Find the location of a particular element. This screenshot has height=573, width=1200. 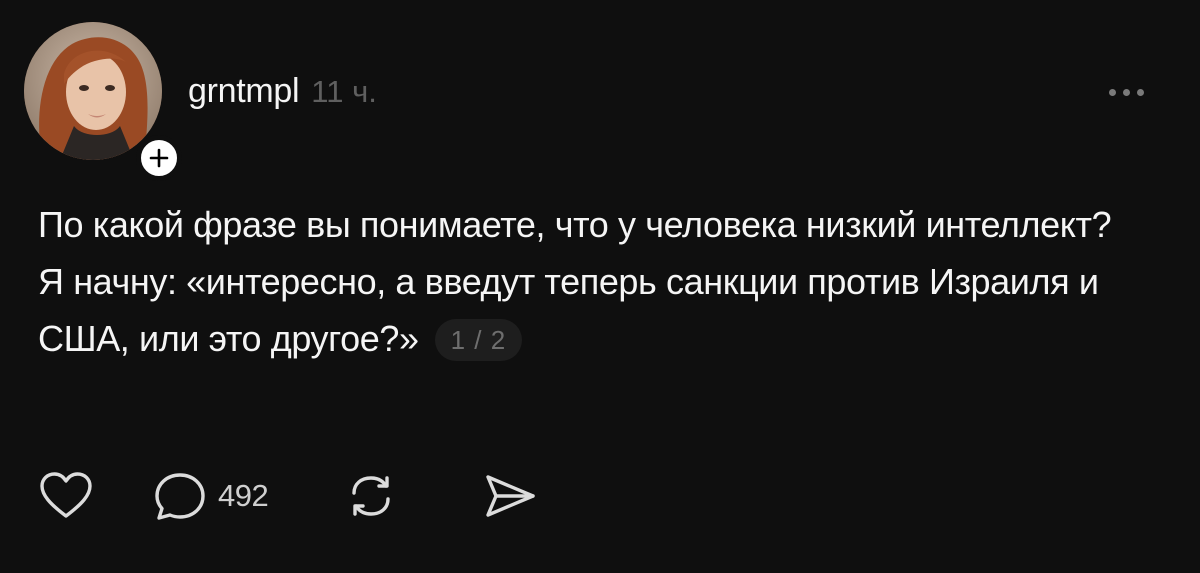

like-button is located at coordinates (66, 496).